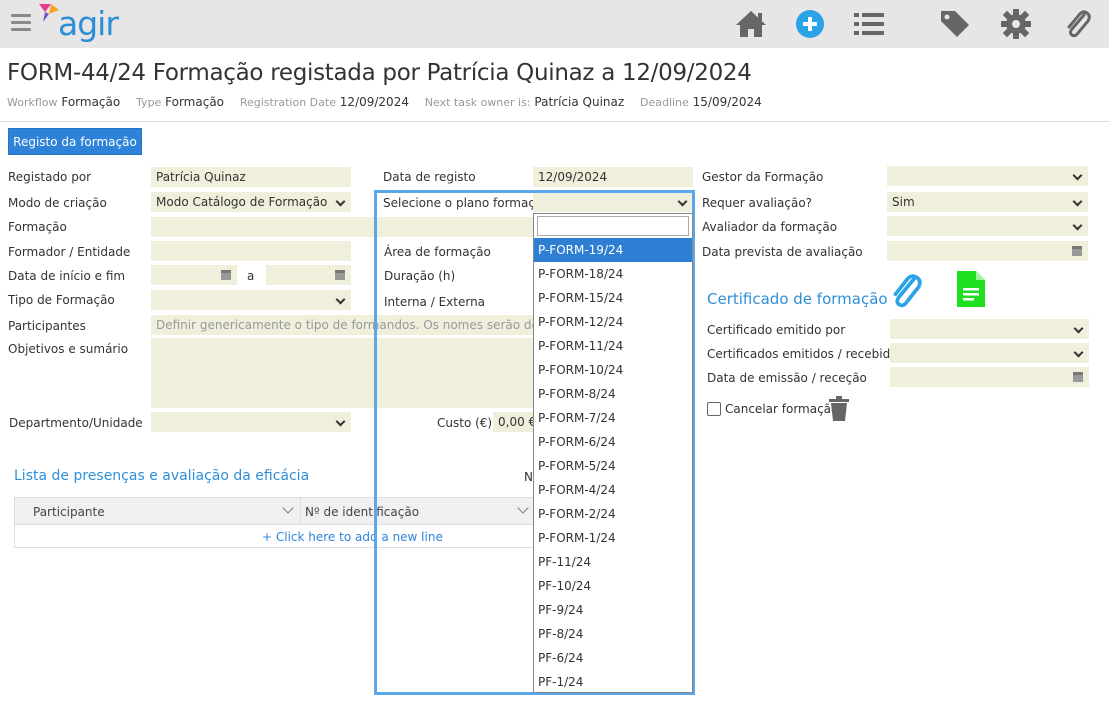  Describe the element at coordinates (664, 102) in the screenshot. I see `deadline-label: Deadline` at that location.